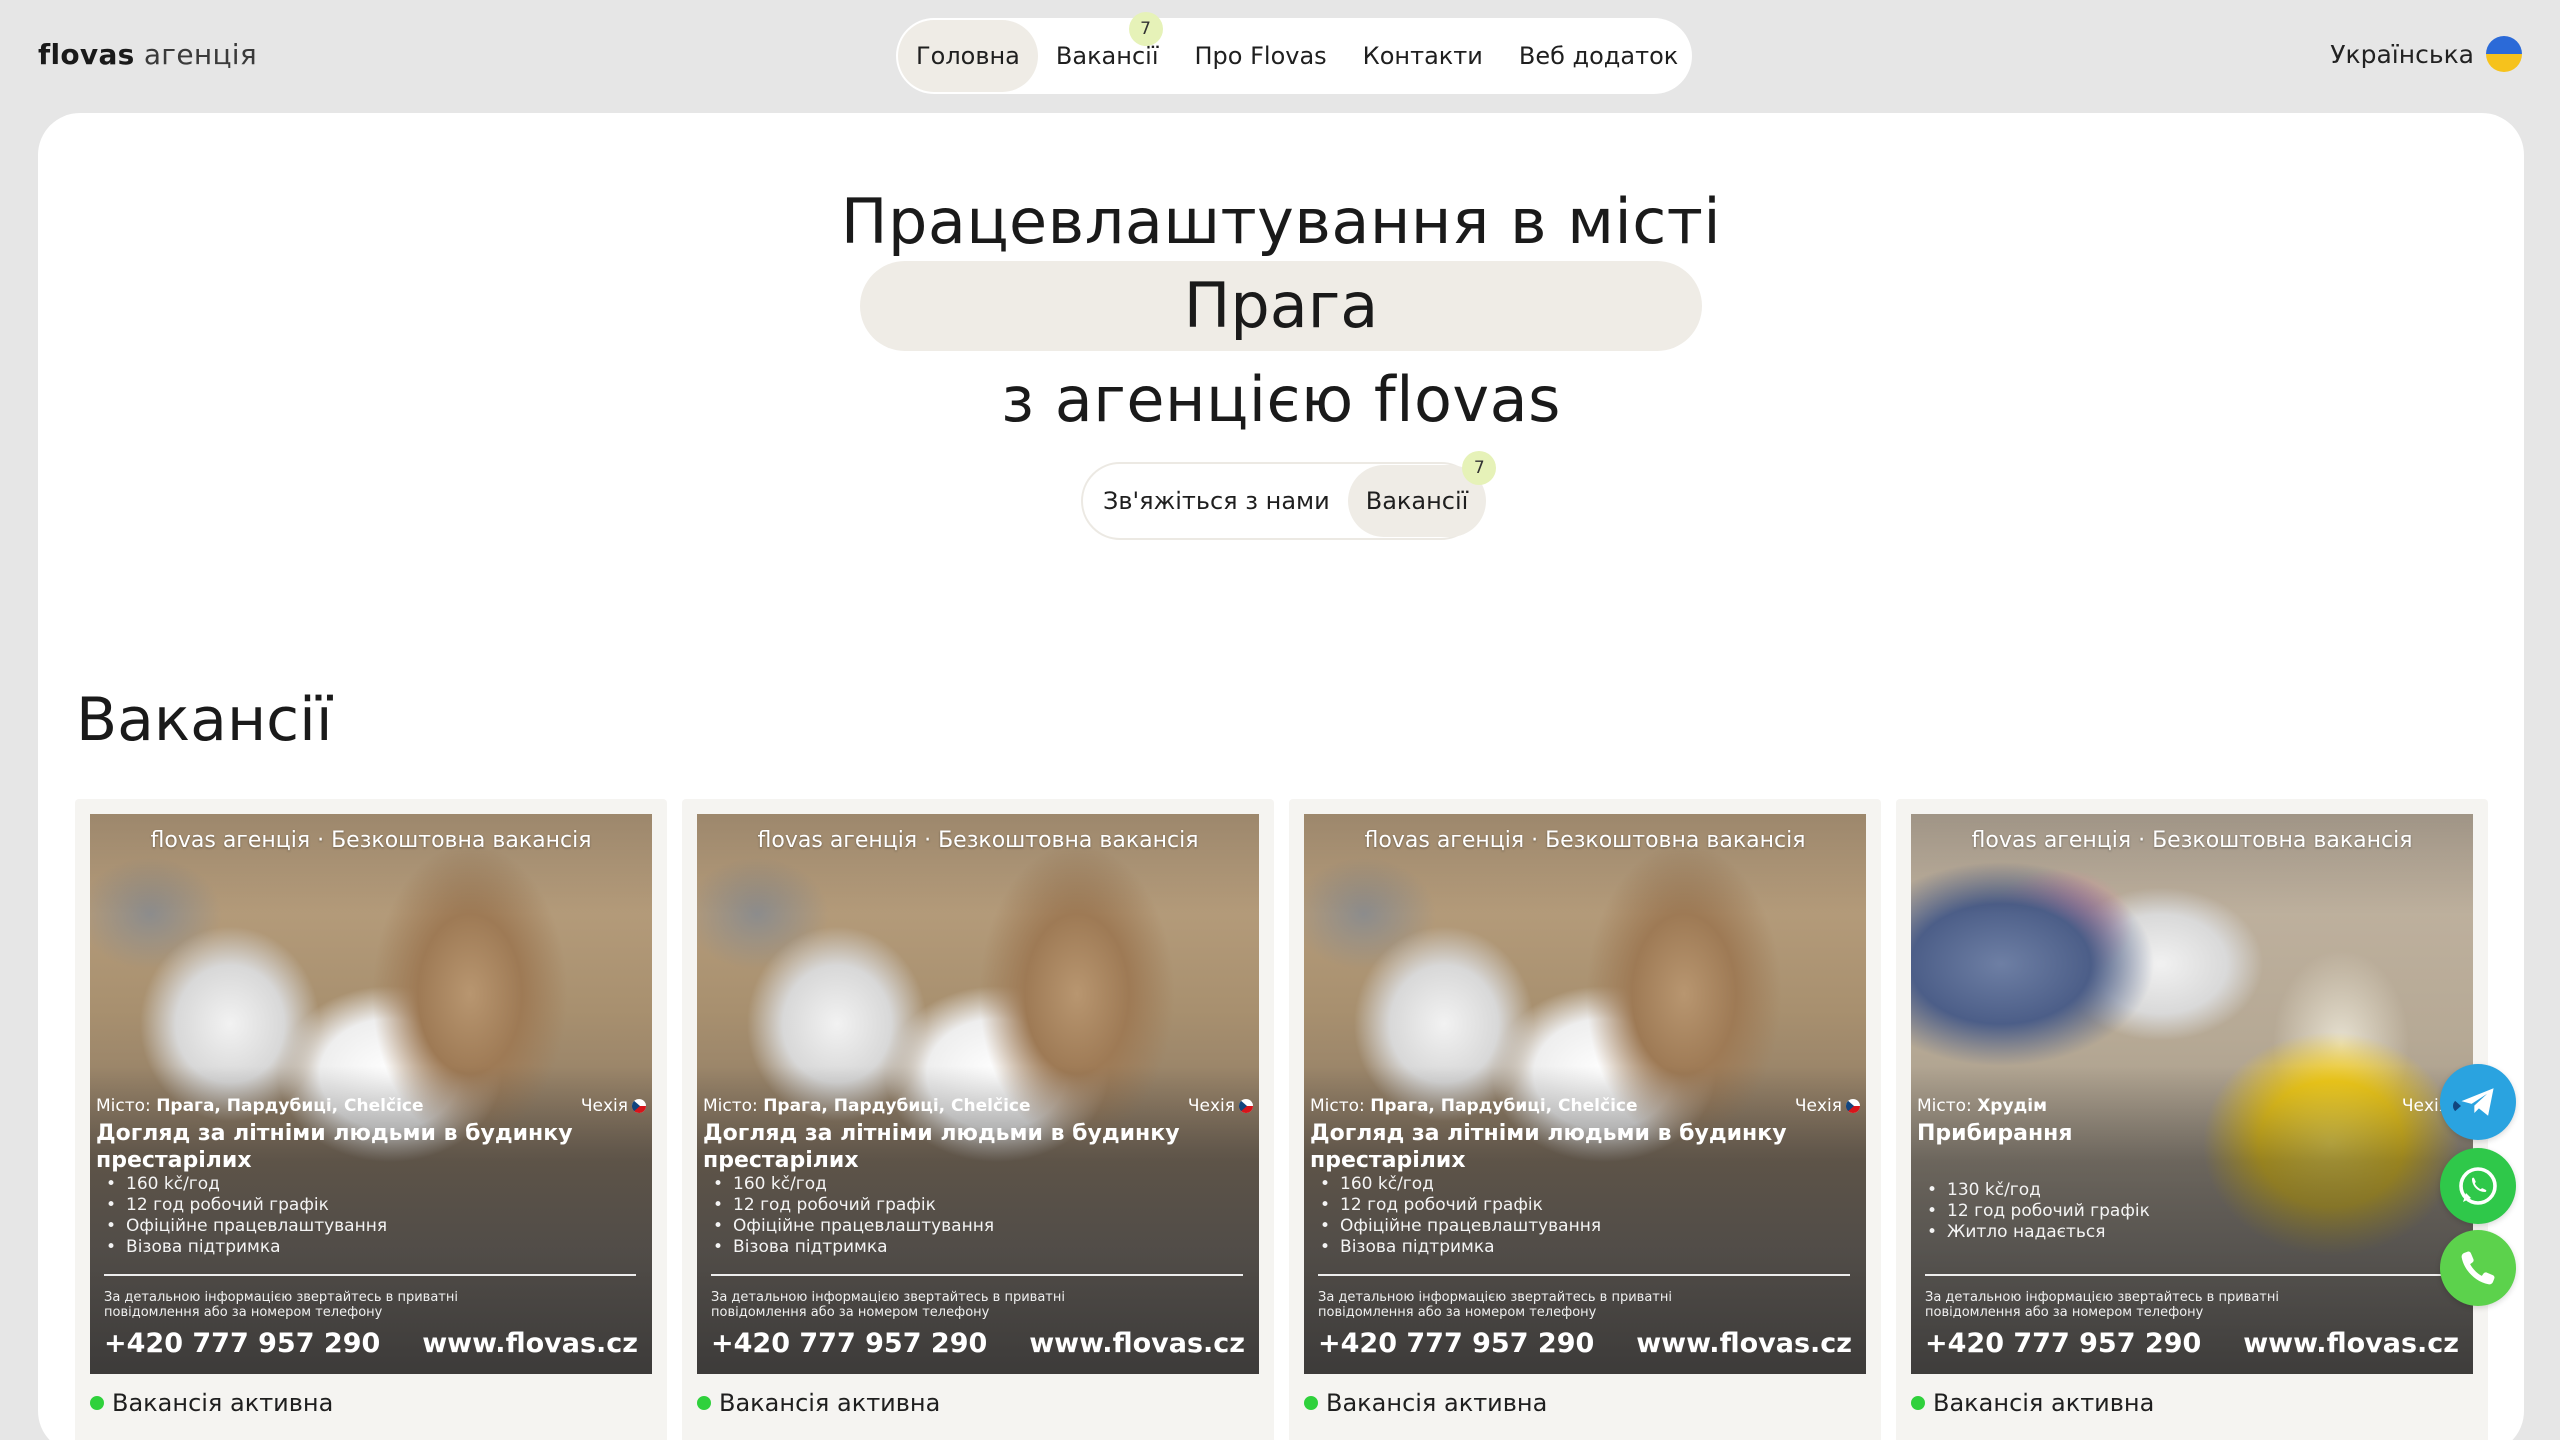 This screenshot has height=1440, width=2560. I want to click on vacancy-title: Прибирання, so click(1995, 1133).